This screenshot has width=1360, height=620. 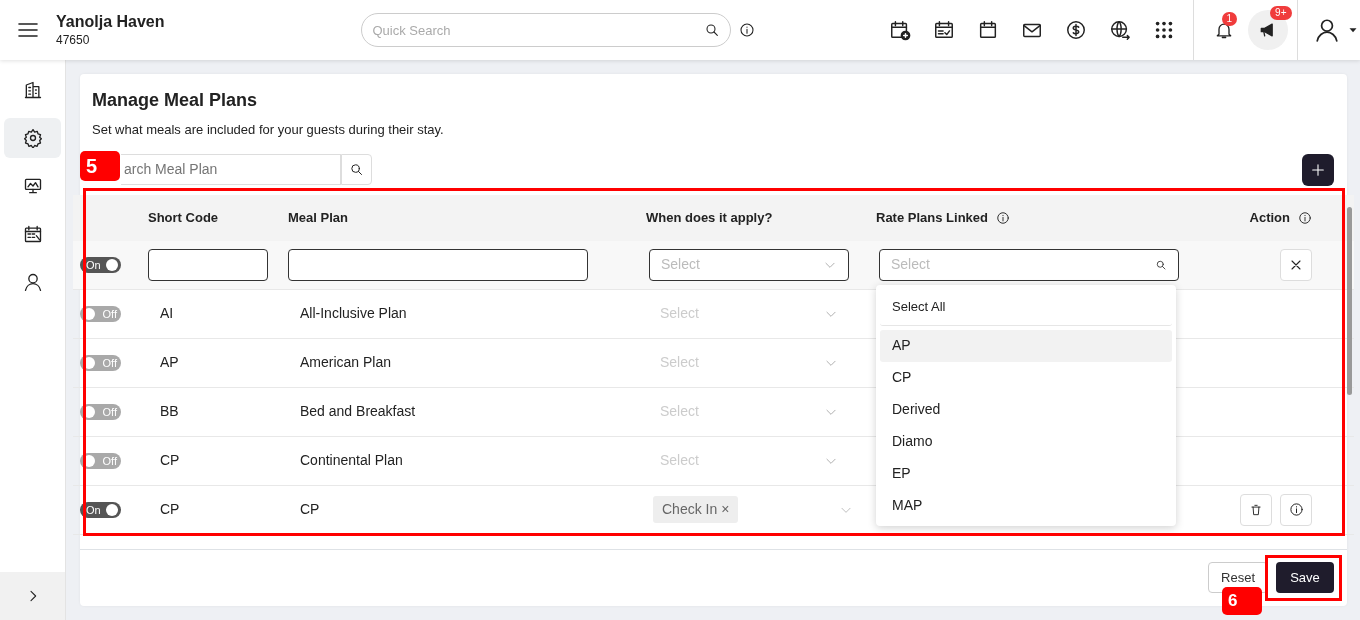 I want to click on page-title: Manage Meal Plans, so click(x=175, y=100).